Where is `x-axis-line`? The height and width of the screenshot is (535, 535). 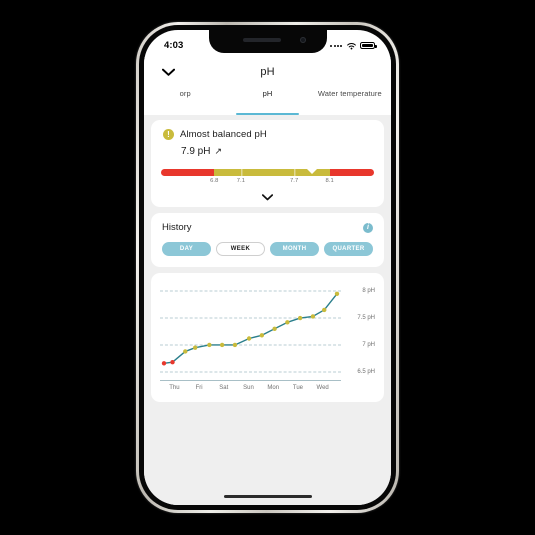 x-axis-line is located at coordinates (250, 380).